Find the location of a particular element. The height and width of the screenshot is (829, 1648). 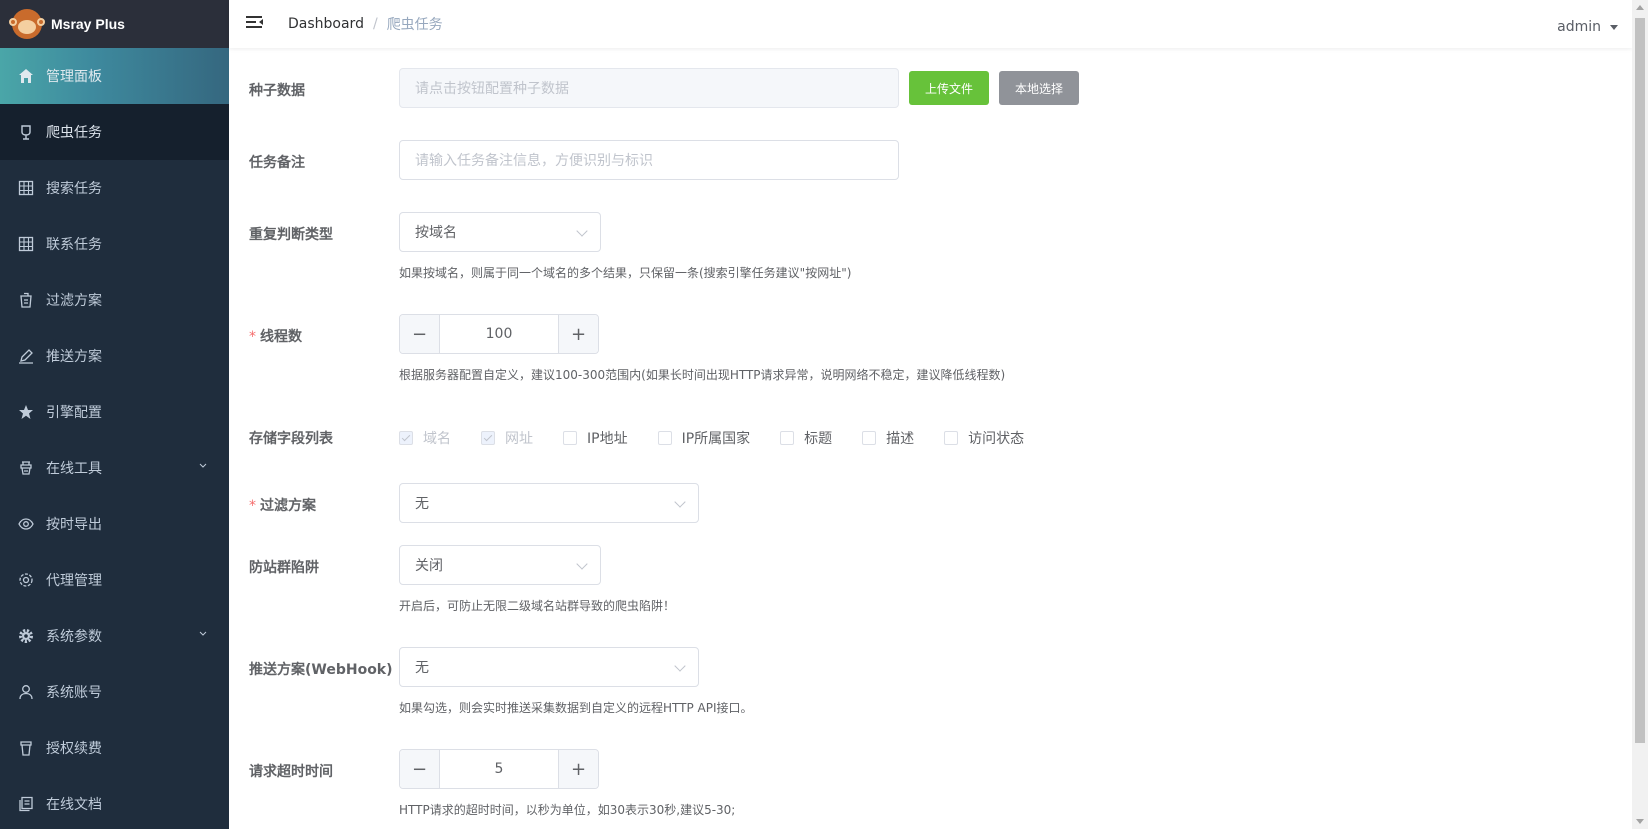

sidebar-item-license-renewal: 授权续费 is located at coordinates (114, 748).